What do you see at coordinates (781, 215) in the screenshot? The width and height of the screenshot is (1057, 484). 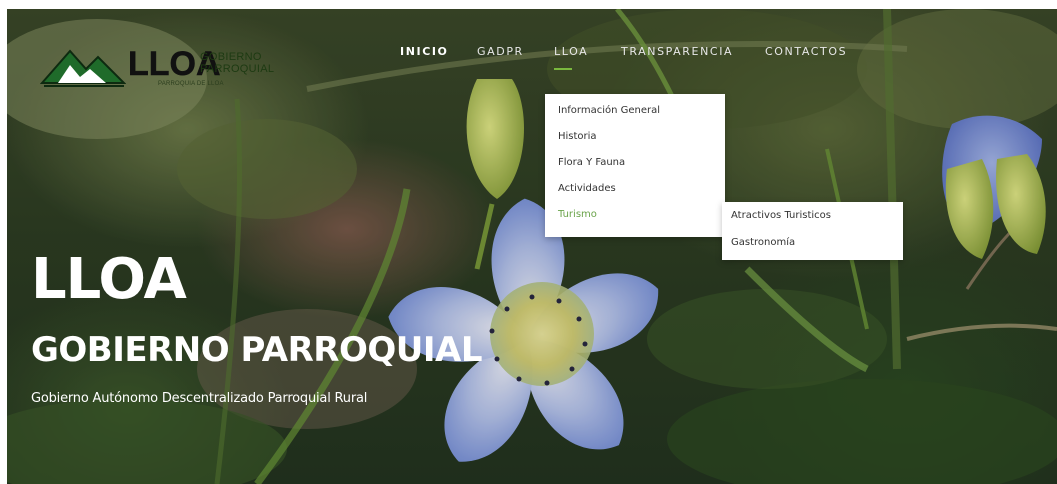 I see `submenu-item-atractivos-turisticos: Atractivos Turisticos` at bounding box center [781, 215].